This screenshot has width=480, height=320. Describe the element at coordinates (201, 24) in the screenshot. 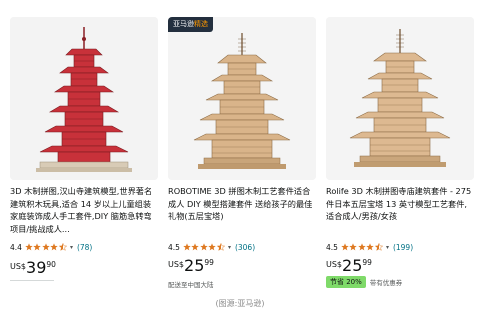

I see `badge-accent: 精选` at that location.